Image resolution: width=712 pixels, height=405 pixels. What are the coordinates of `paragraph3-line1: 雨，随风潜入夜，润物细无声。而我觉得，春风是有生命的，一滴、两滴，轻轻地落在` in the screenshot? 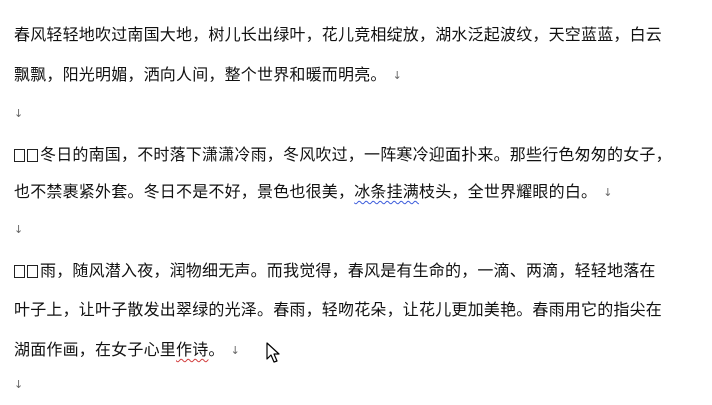 It's located at (335, 271).